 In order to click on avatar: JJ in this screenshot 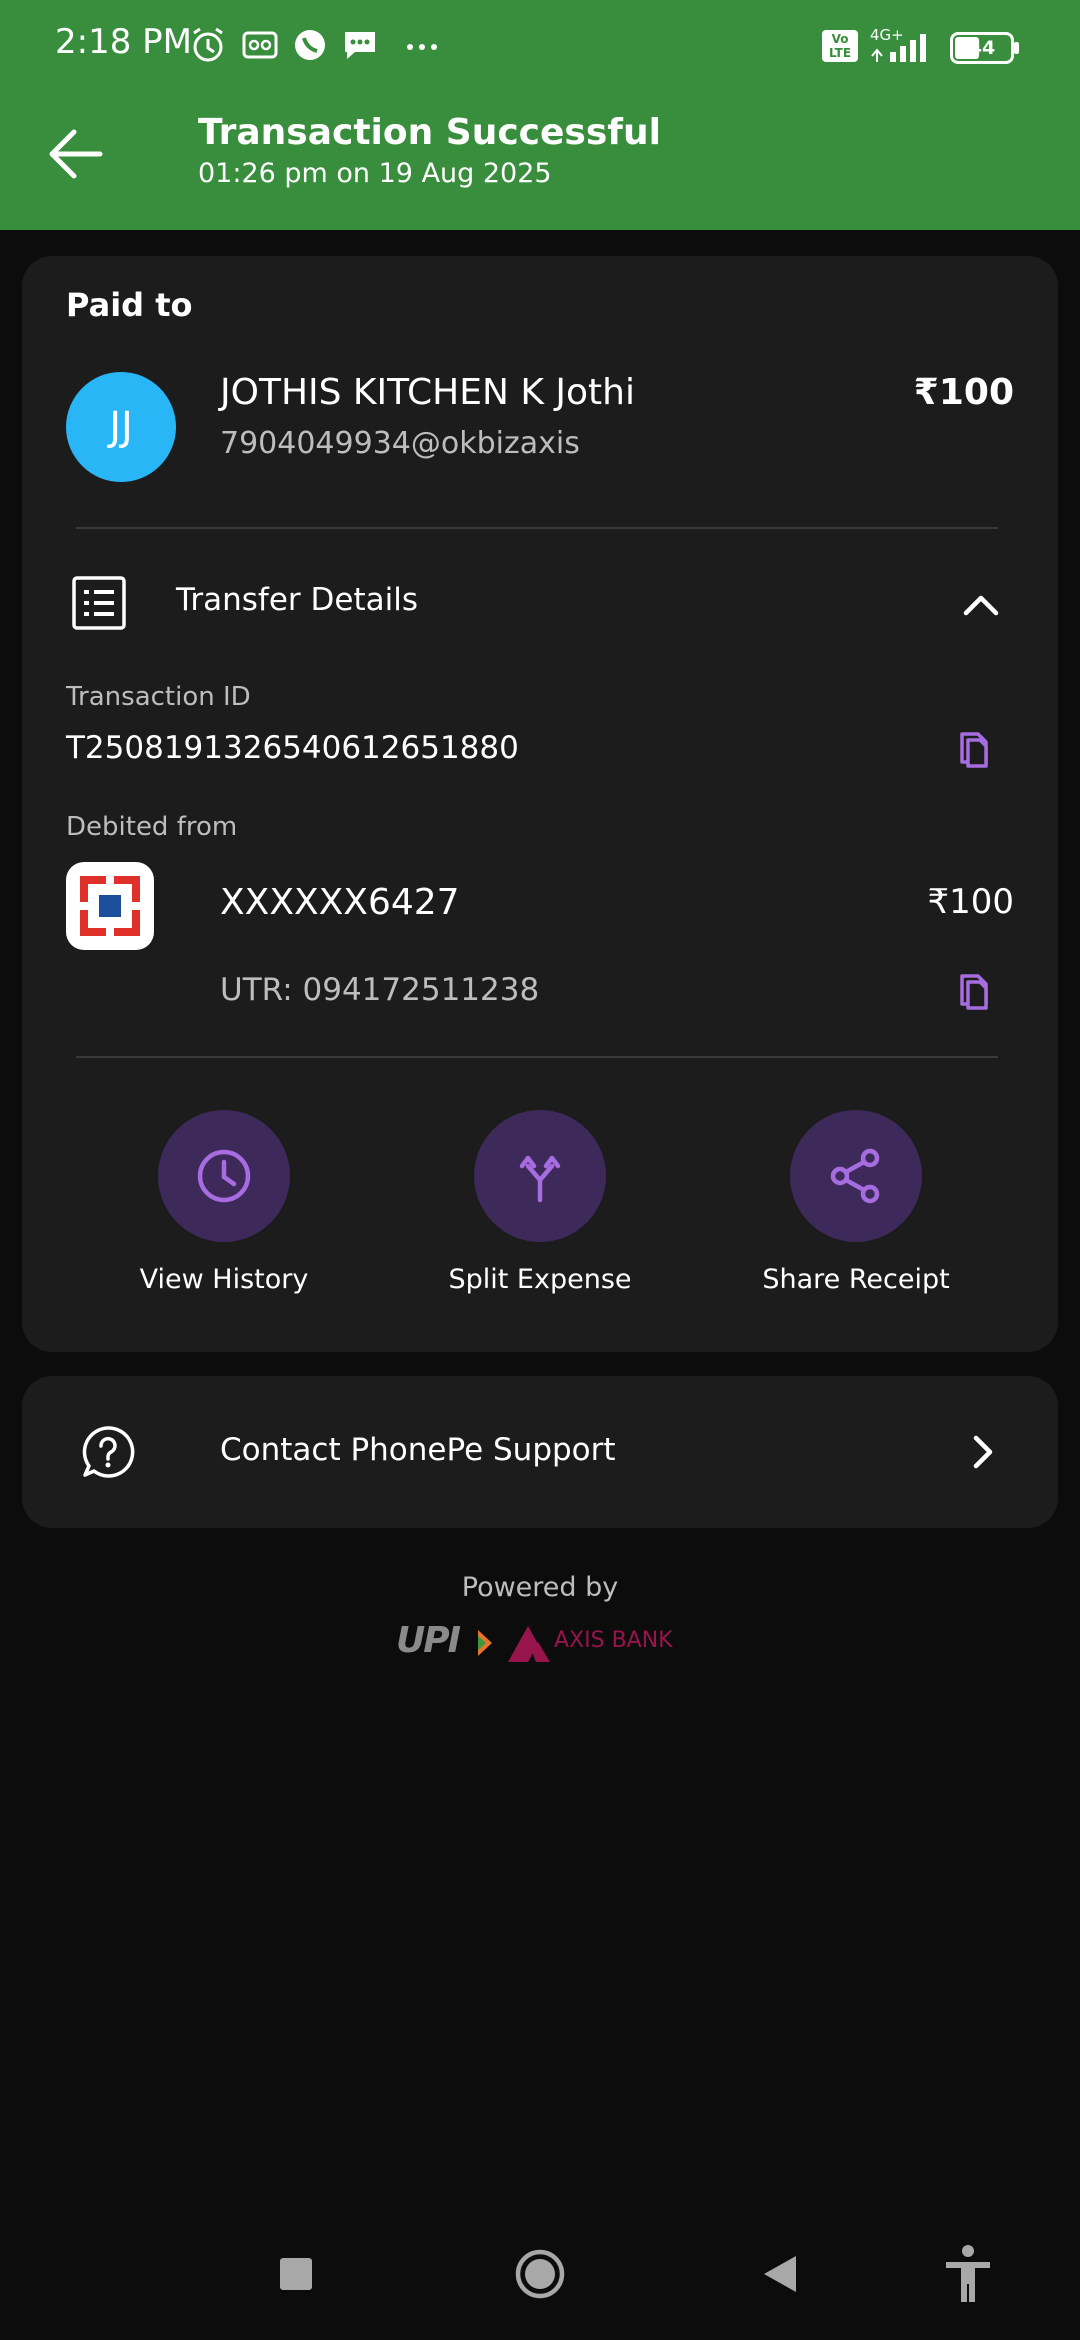, I will do `click(121, 427)`.